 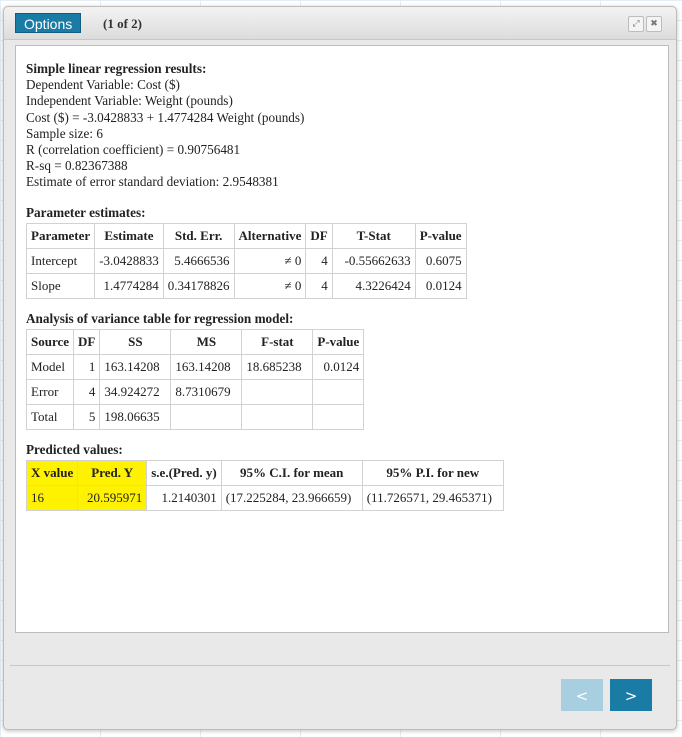 I want to click on table-row: Total 5 198.06635, so click(x=195, y=416).